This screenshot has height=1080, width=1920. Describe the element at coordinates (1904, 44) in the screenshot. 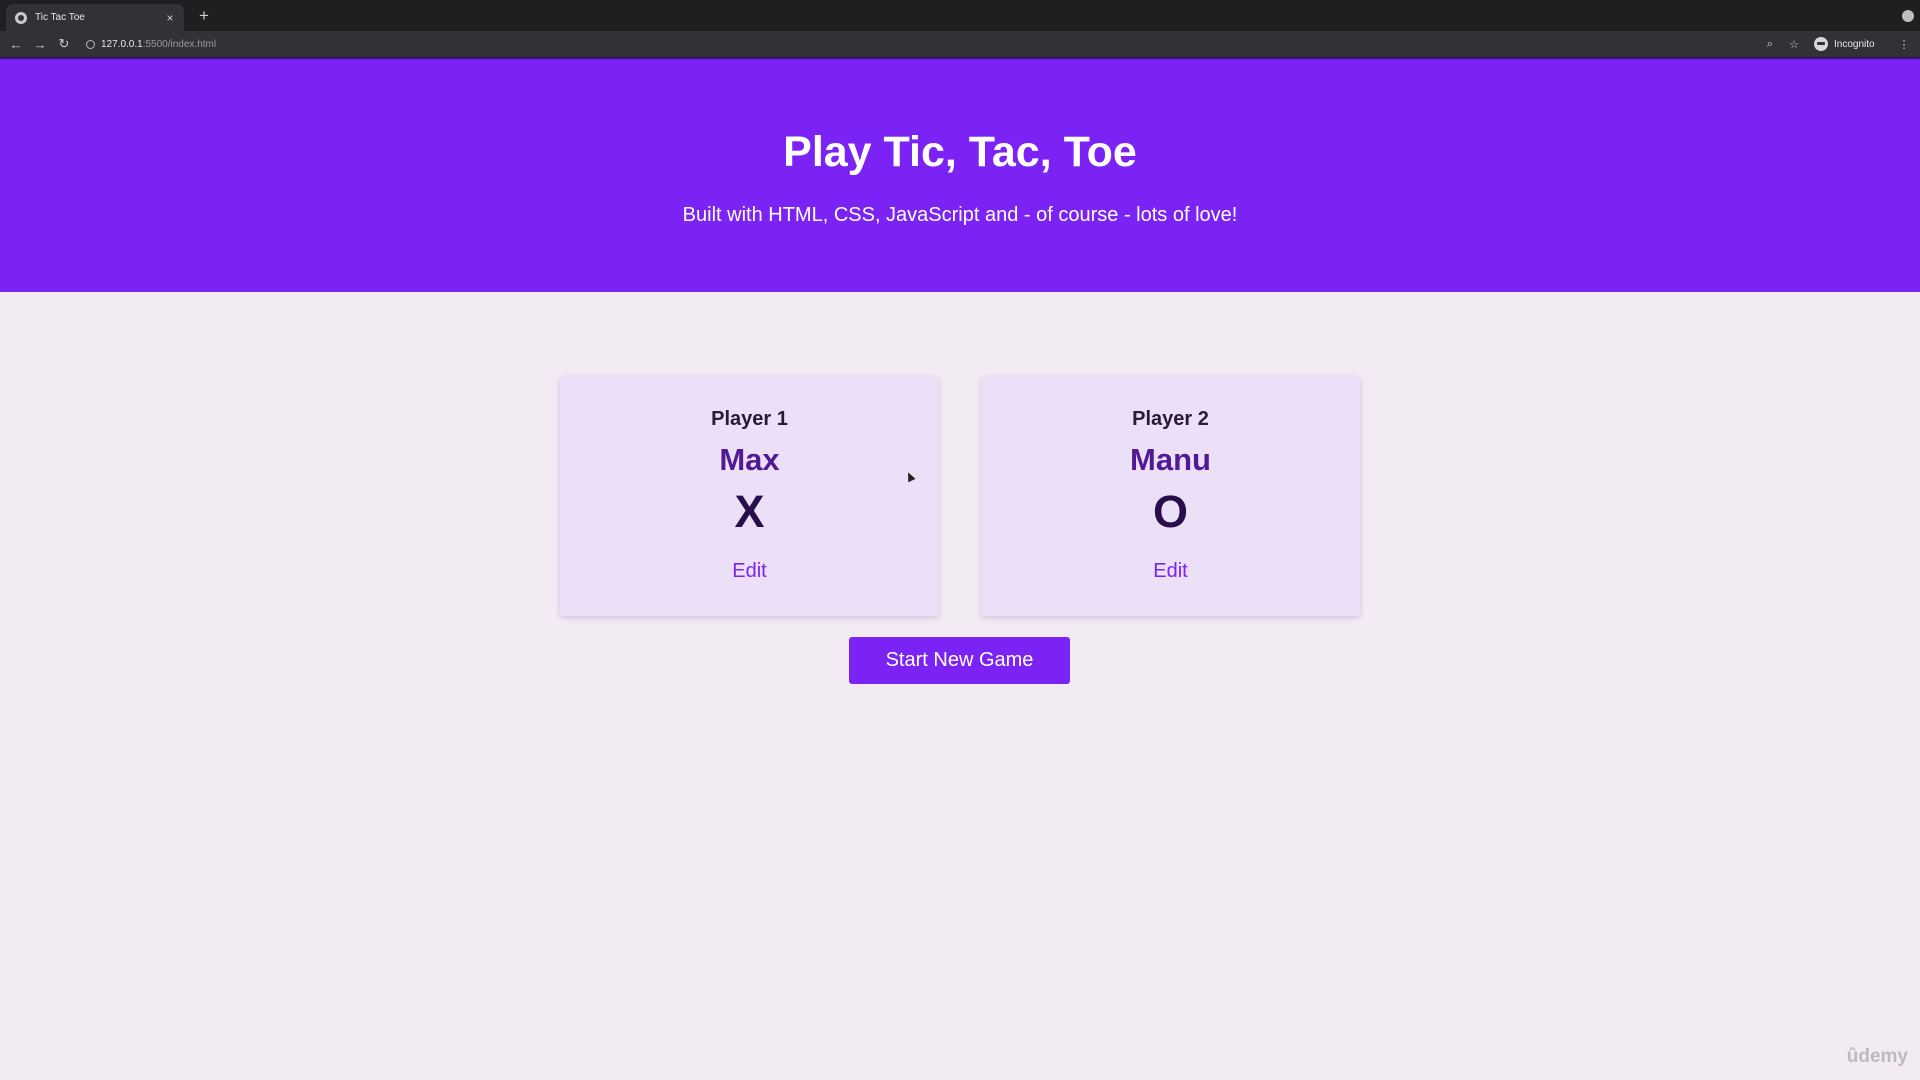

I see `browser-menu-icon: ⋮` at that location.